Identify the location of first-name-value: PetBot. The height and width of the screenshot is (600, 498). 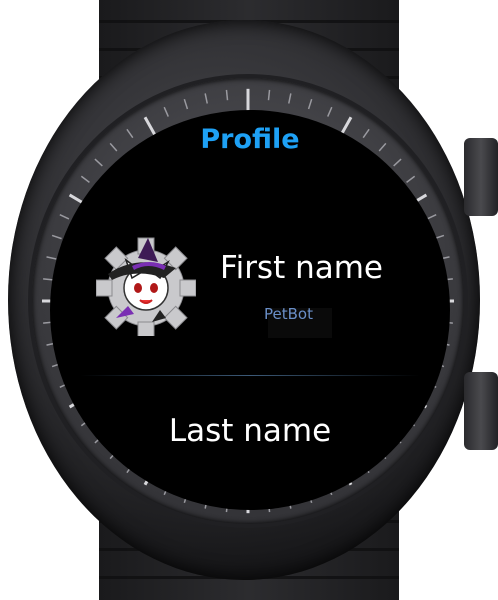
(288, 314).